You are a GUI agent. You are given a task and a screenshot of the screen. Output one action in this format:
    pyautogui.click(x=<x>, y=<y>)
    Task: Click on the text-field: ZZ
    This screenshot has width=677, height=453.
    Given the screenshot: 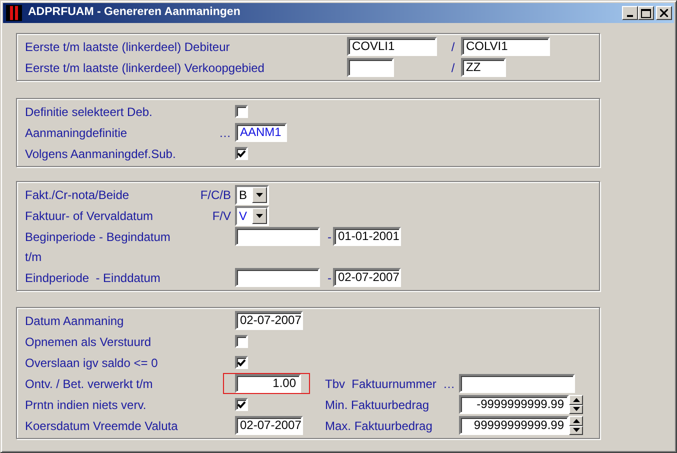 What is the action you would take?
    pyautogui.click(x=483, y=67)
    